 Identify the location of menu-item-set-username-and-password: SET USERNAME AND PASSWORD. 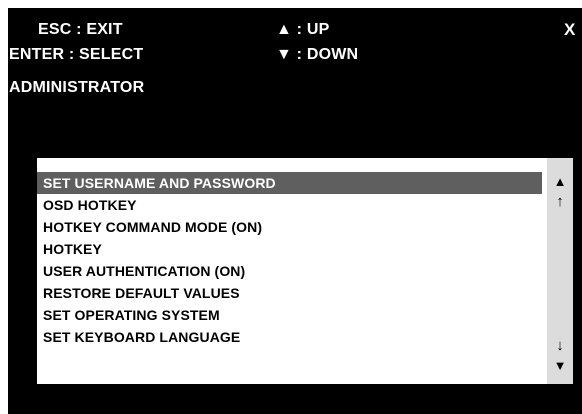
(289, 183).